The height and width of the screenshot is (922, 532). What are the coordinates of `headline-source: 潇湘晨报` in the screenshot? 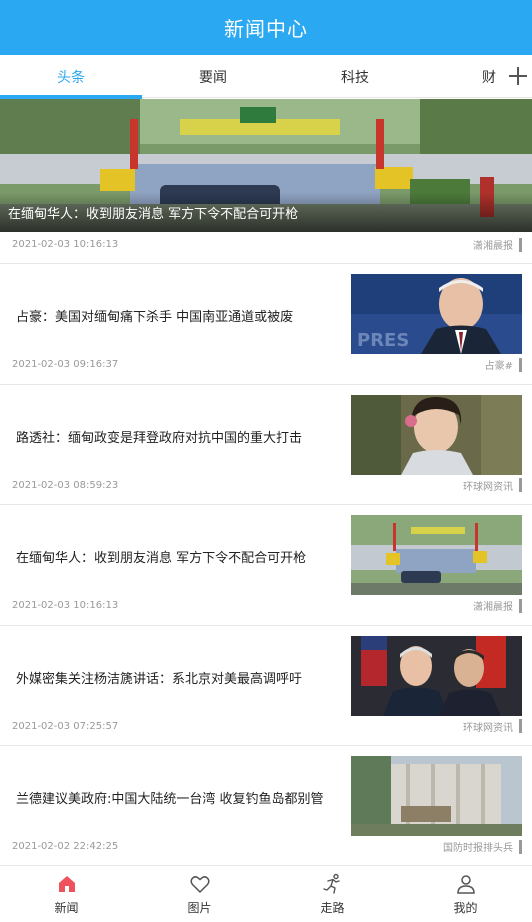 It's located at (497, 244).